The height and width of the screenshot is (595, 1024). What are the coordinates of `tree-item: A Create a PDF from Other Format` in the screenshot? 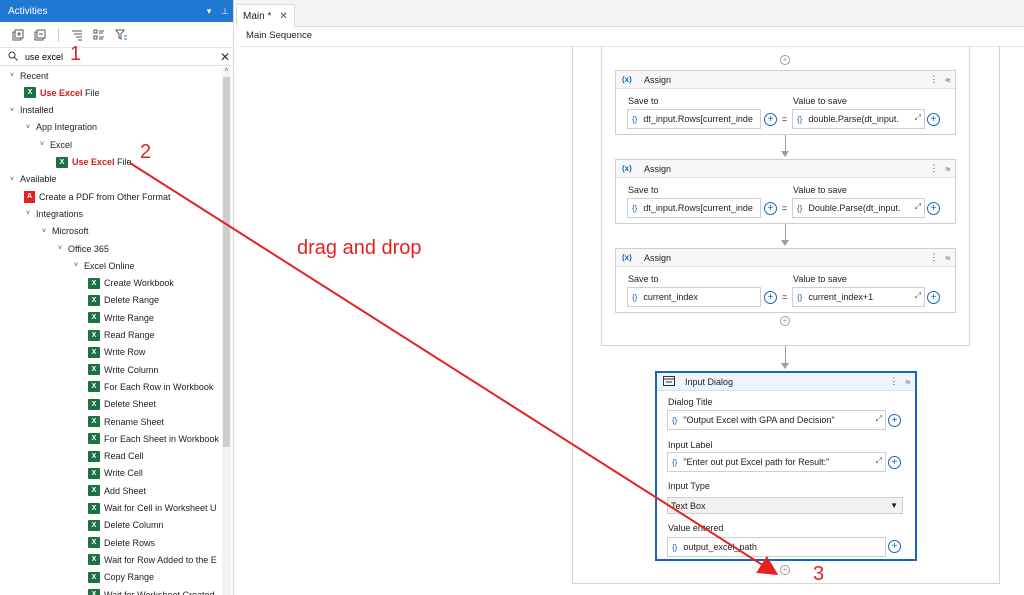 It's located at (97, 196).